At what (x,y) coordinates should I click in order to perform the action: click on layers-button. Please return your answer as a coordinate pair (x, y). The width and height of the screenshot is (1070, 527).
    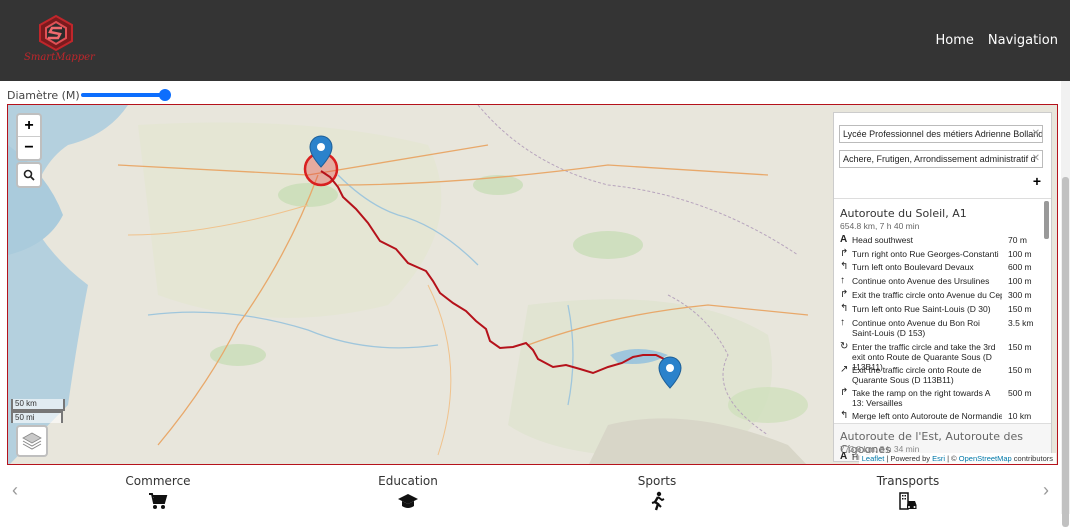
    Looking at the image, I should click on (32, 441).